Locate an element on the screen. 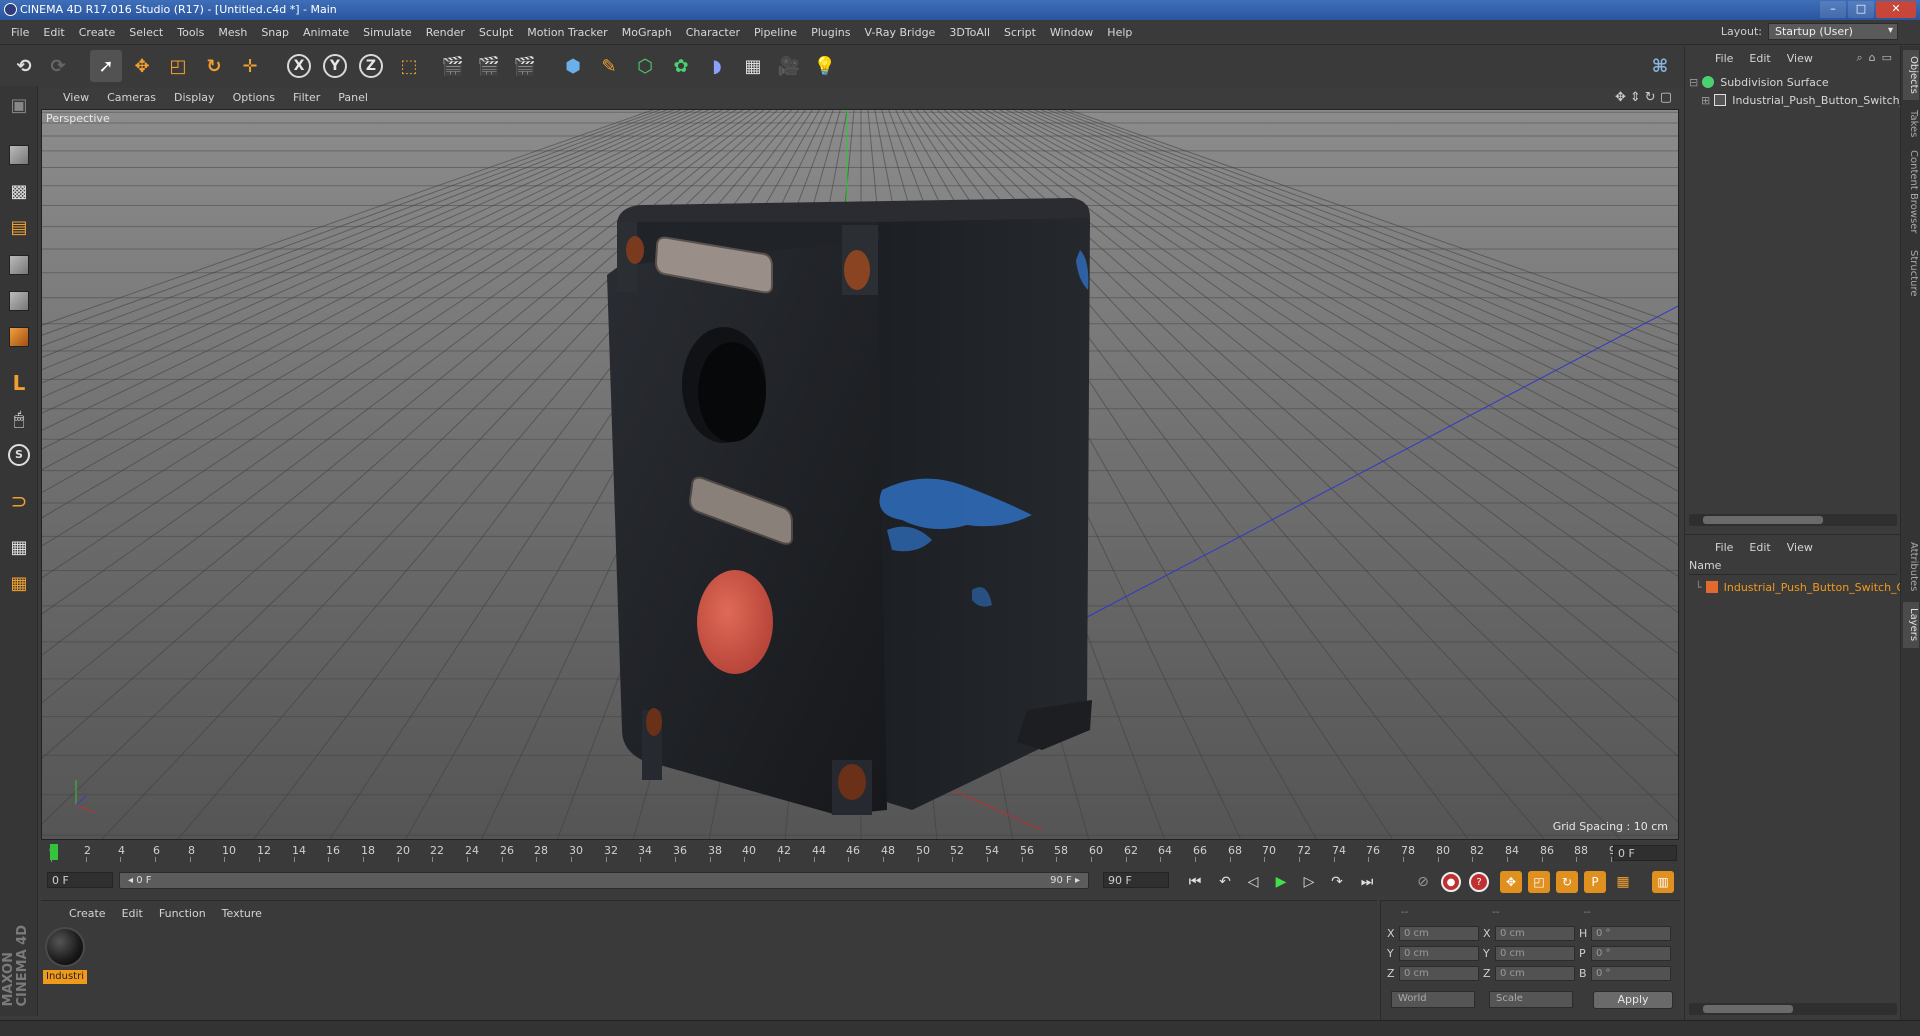 The height and width of the screenshot is (1036, 1920). texture-mode-button: ▩ is located at coordinates (19, 191).